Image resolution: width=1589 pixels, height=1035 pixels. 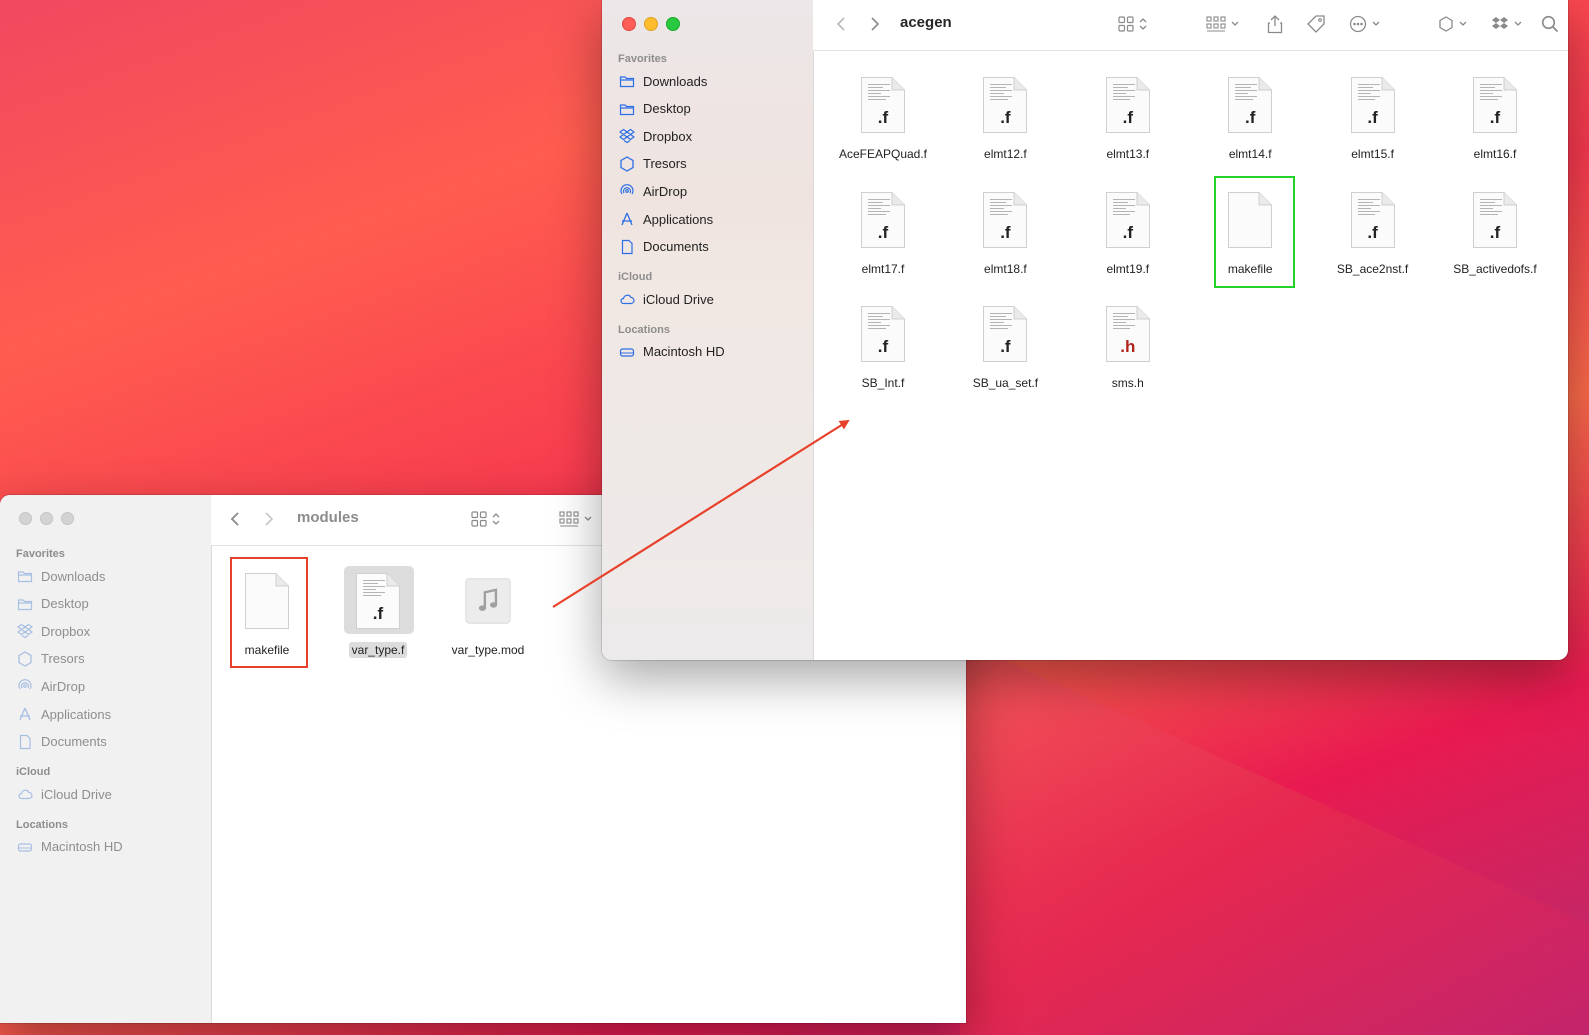 I want to click on sidebar-item-label: AirDrop, so click(x=665, y=191).